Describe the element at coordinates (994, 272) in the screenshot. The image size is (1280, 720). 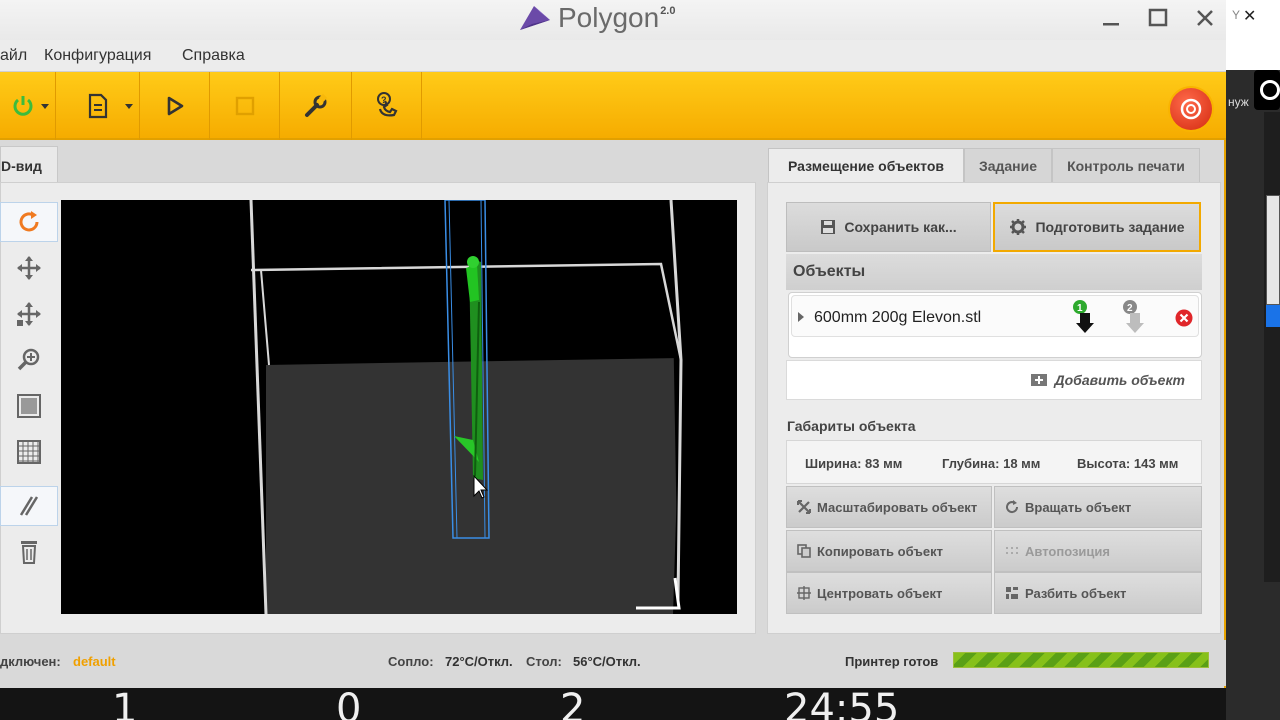
I see `objects-header: Объекты` at that location.